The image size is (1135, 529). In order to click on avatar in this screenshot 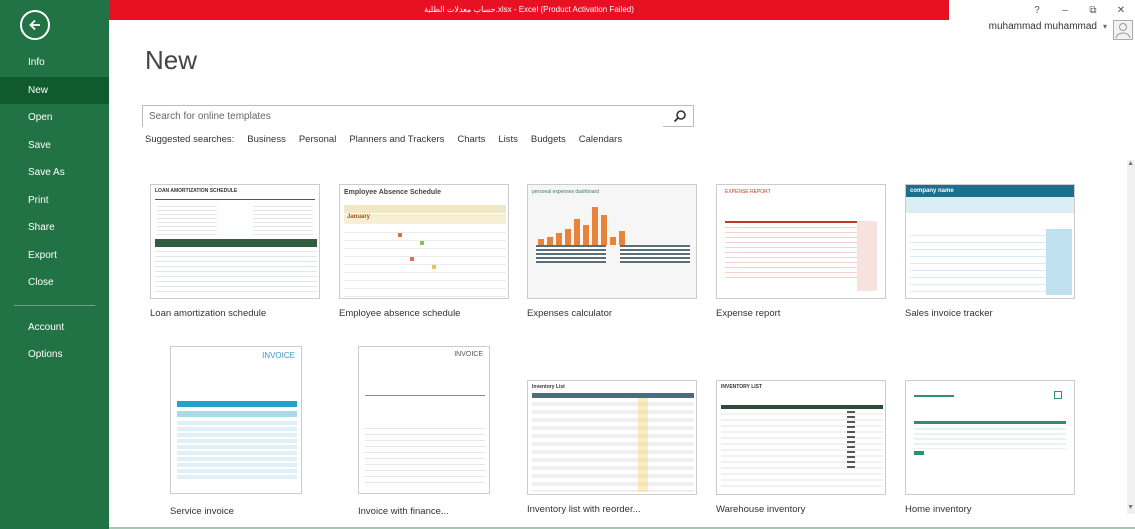, I will do `click(1123, 30)`.